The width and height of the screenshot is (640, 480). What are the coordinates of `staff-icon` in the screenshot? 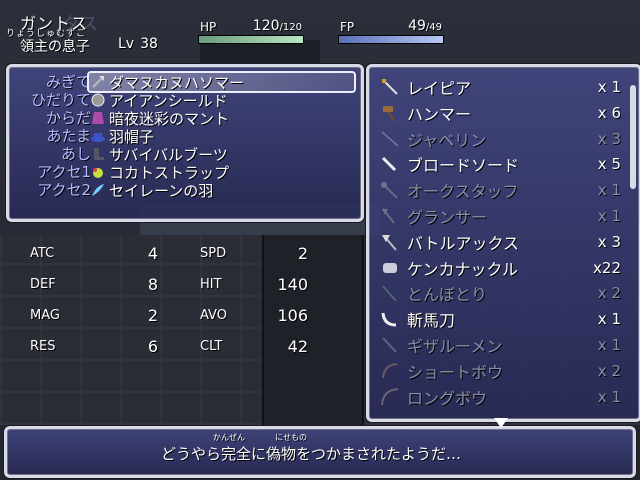 It's located at (390, 190).